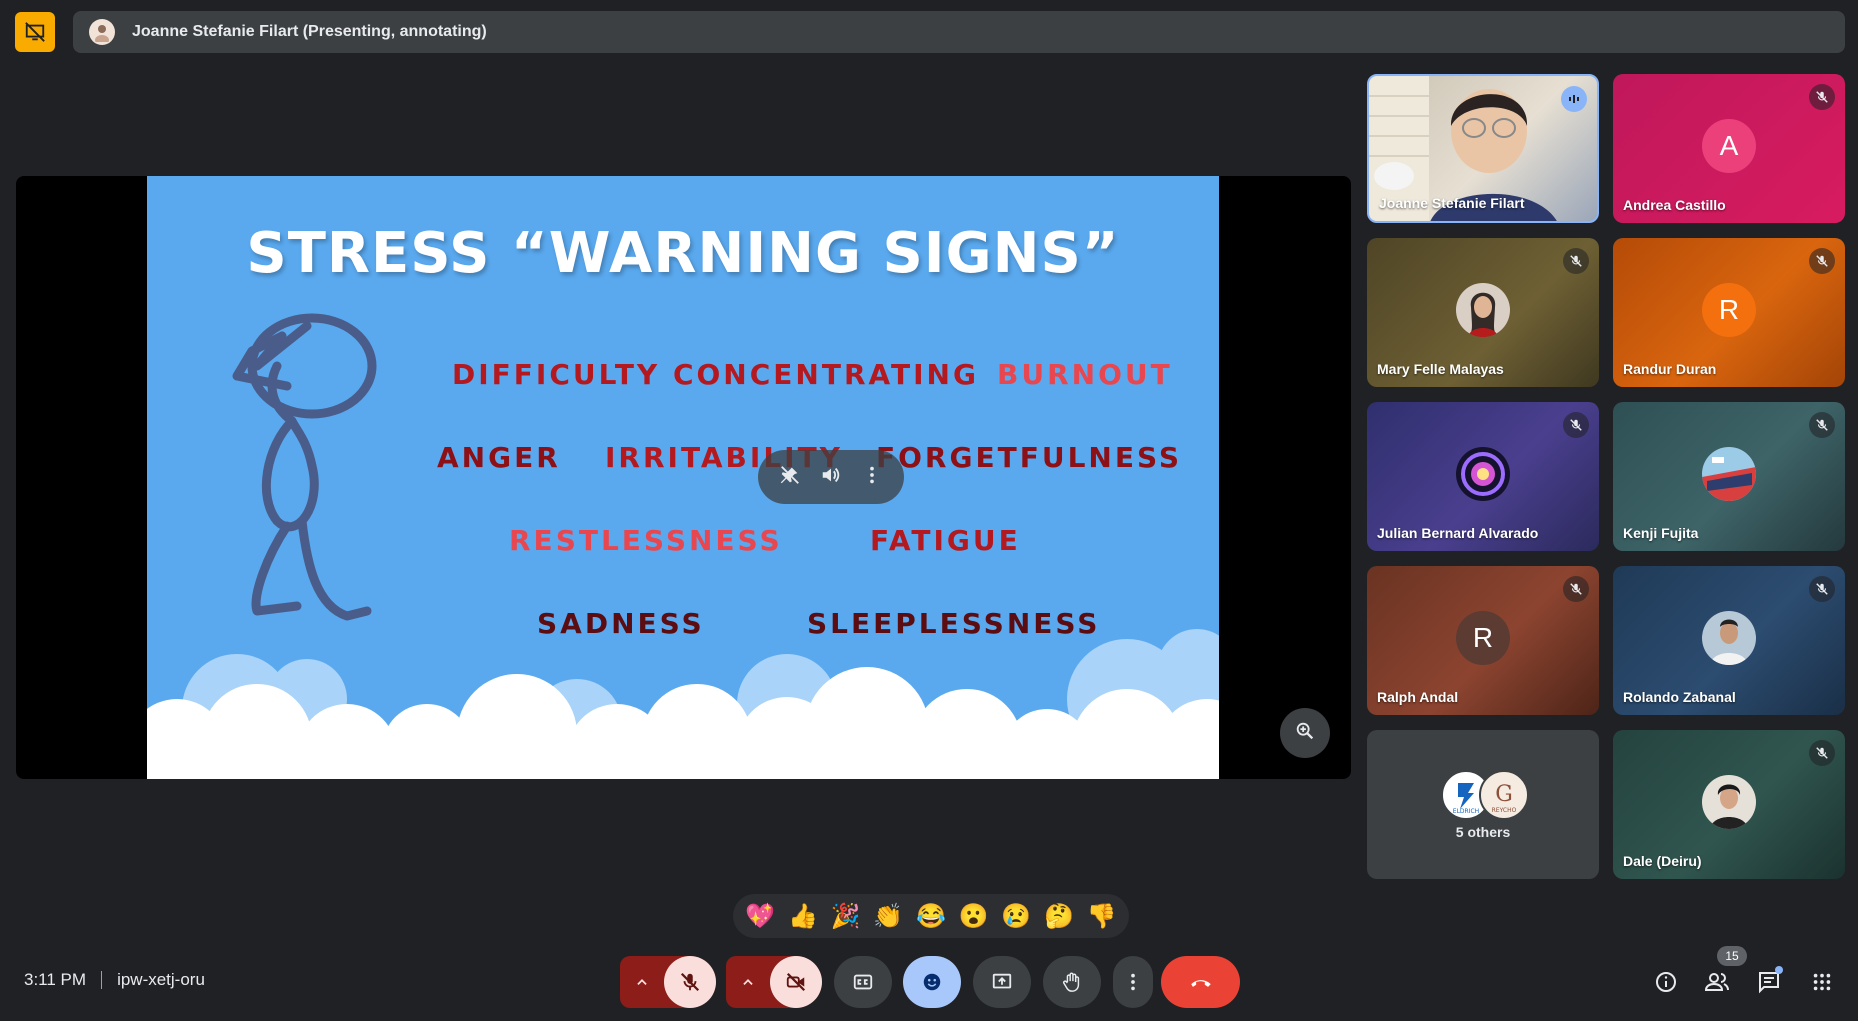 The image size is (1858, 1021). I want to click on reaction-thumbs-up: 👍, so click(803, 916).